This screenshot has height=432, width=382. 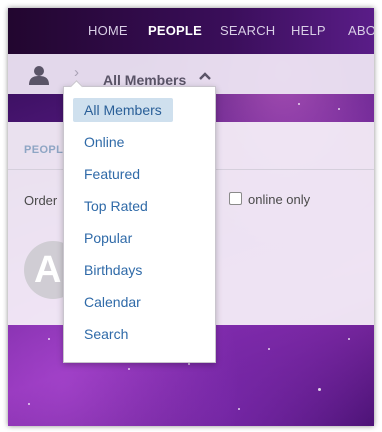 I want to click on menu-item-search: Search, so click(x=106, y=334).